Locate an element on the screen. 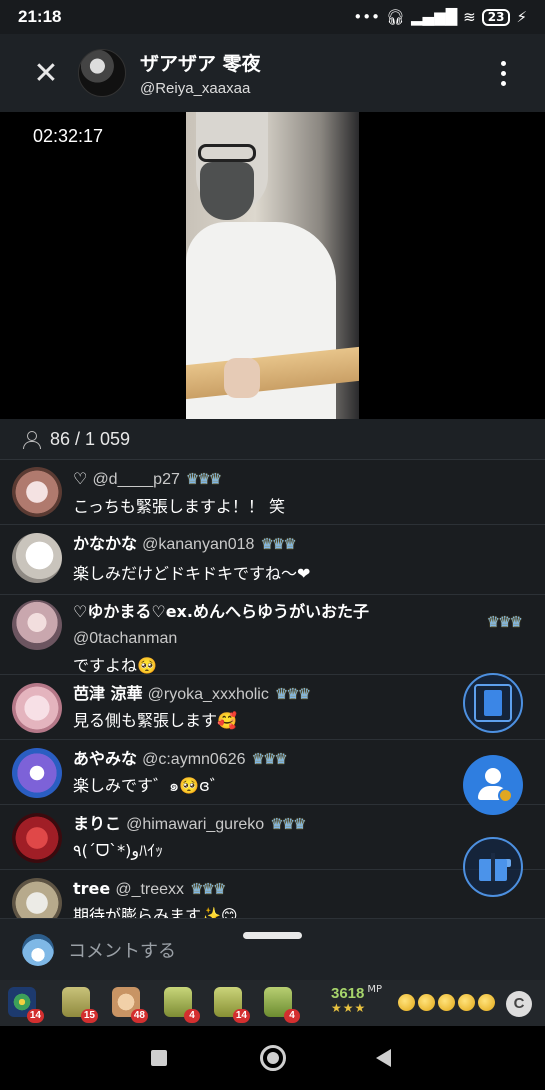 The width and height of the screenshot is (545, 1090). comment-name: 芭津 涼華 is located at coordinates (108, 693).